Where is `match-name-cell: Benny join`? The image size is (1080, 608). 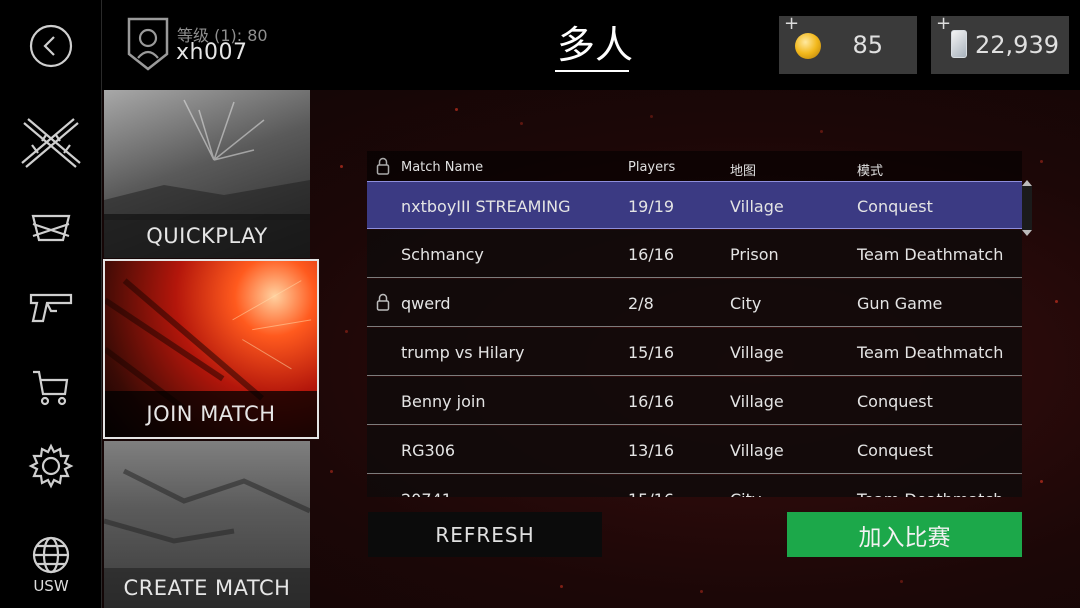 match-name-cell: Benny join is located at coordinates (443, 401).